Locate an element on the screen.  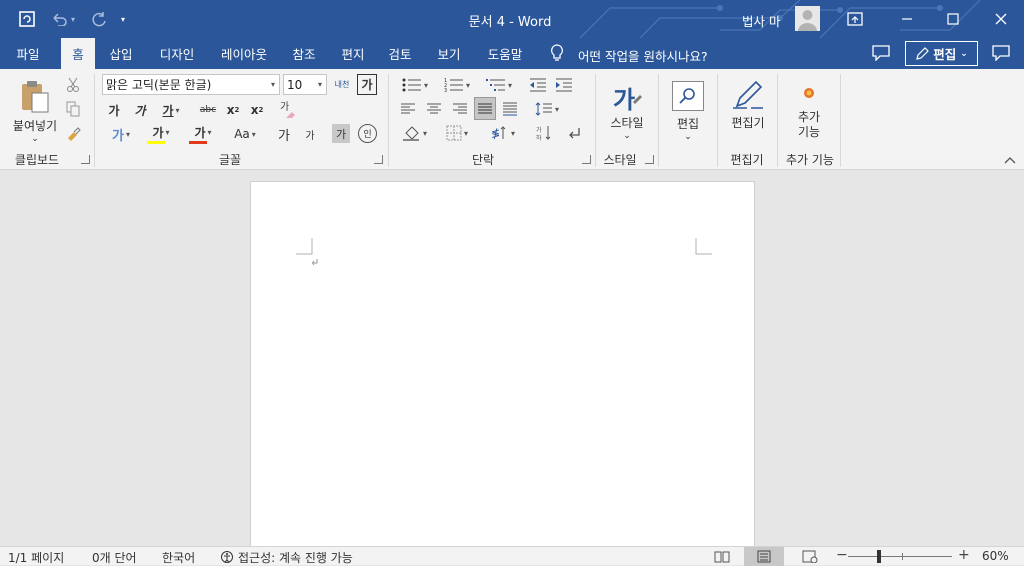
close-icon is located at coordinates (1001, 19).